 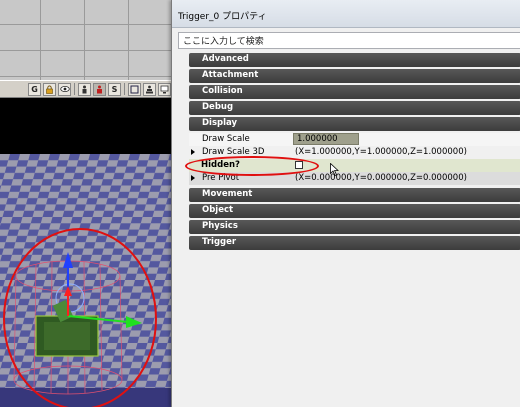 I want to click on property-label: Draw Scale, so click(x=226, y=139).